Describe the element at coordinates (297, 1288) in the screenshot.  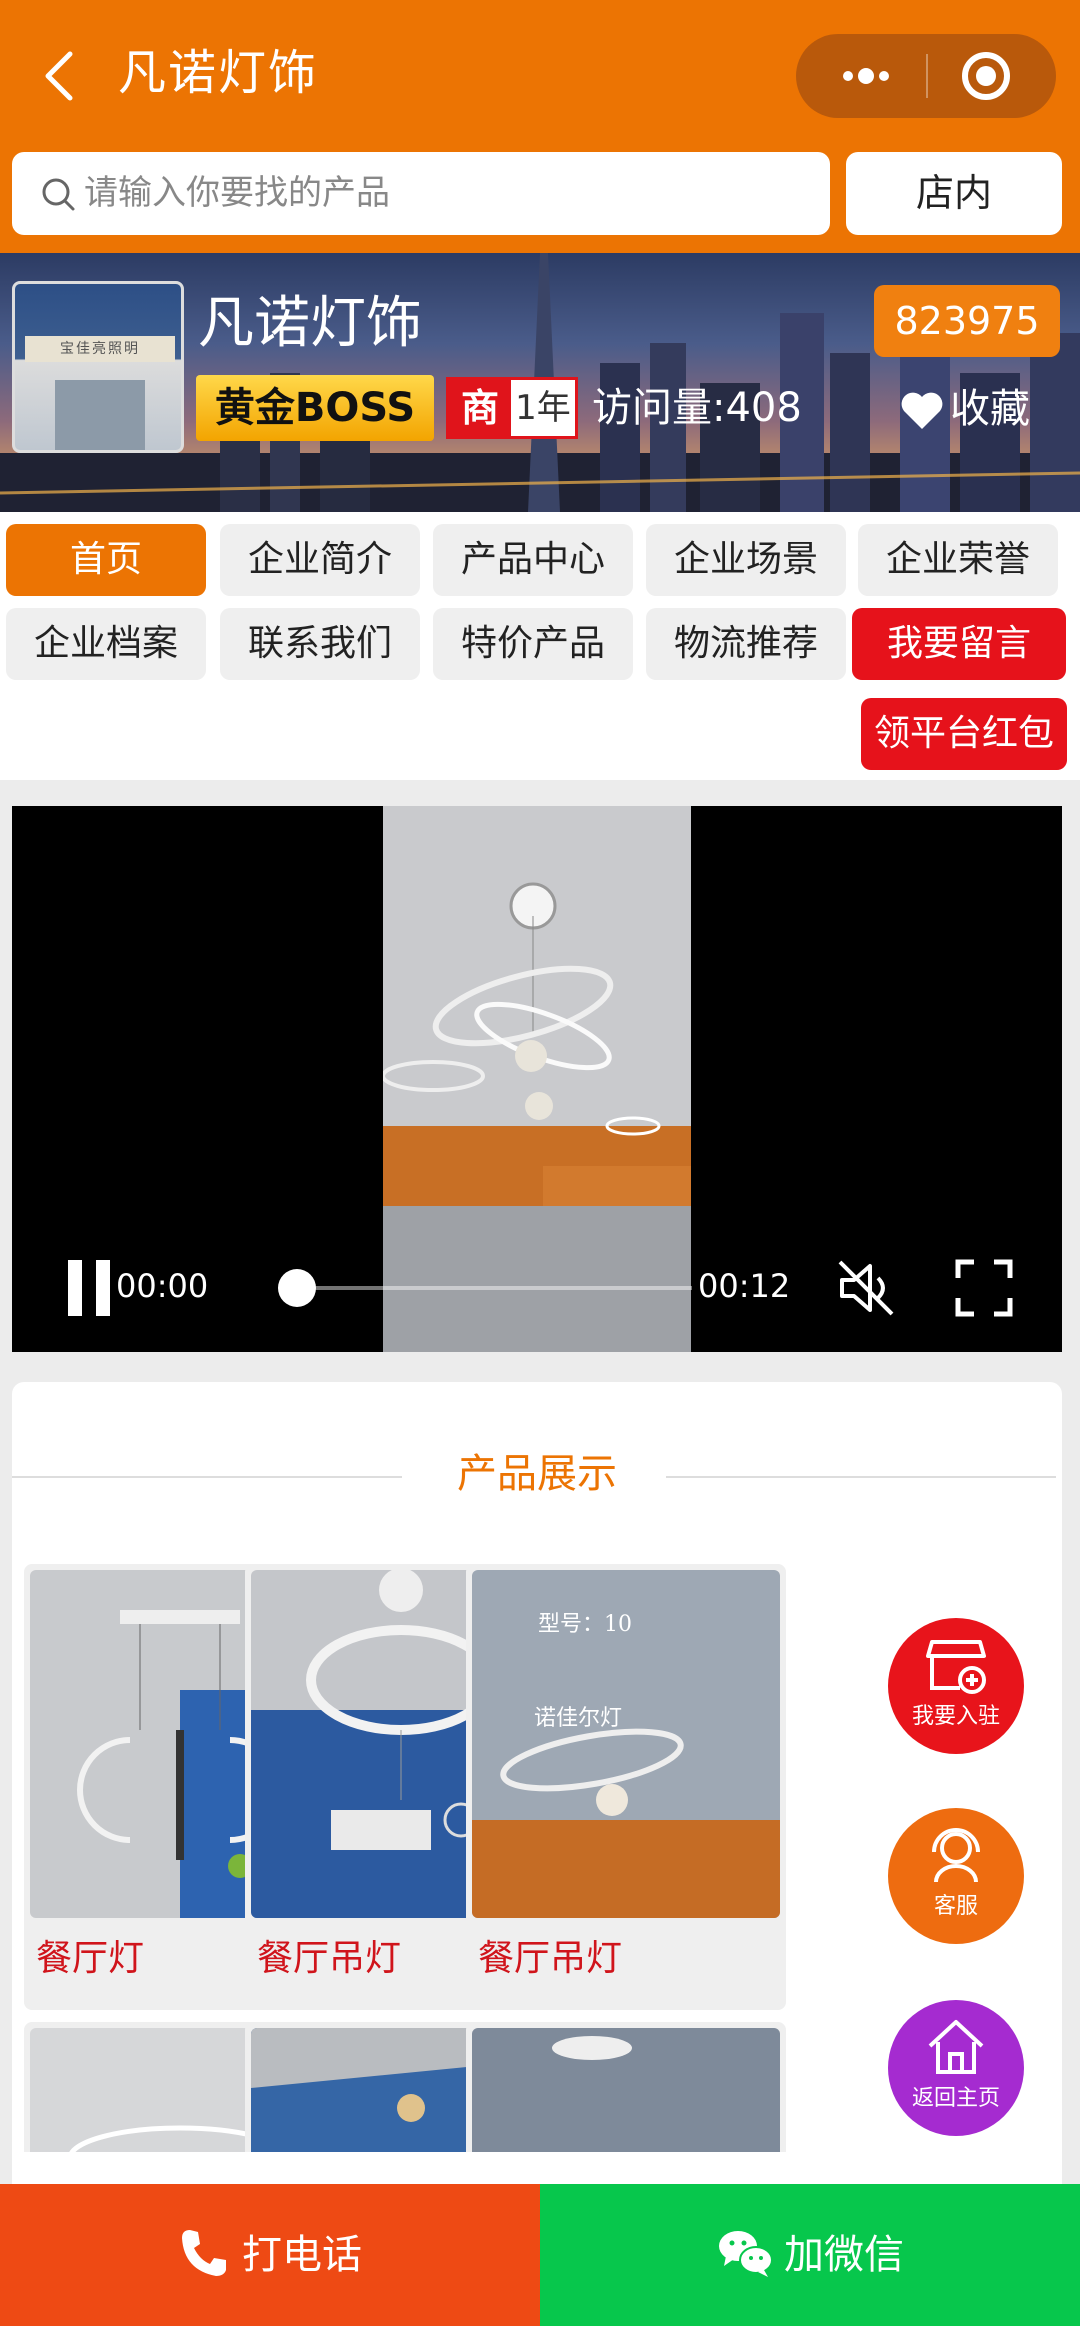
I see `video-progress-knob` at that location.